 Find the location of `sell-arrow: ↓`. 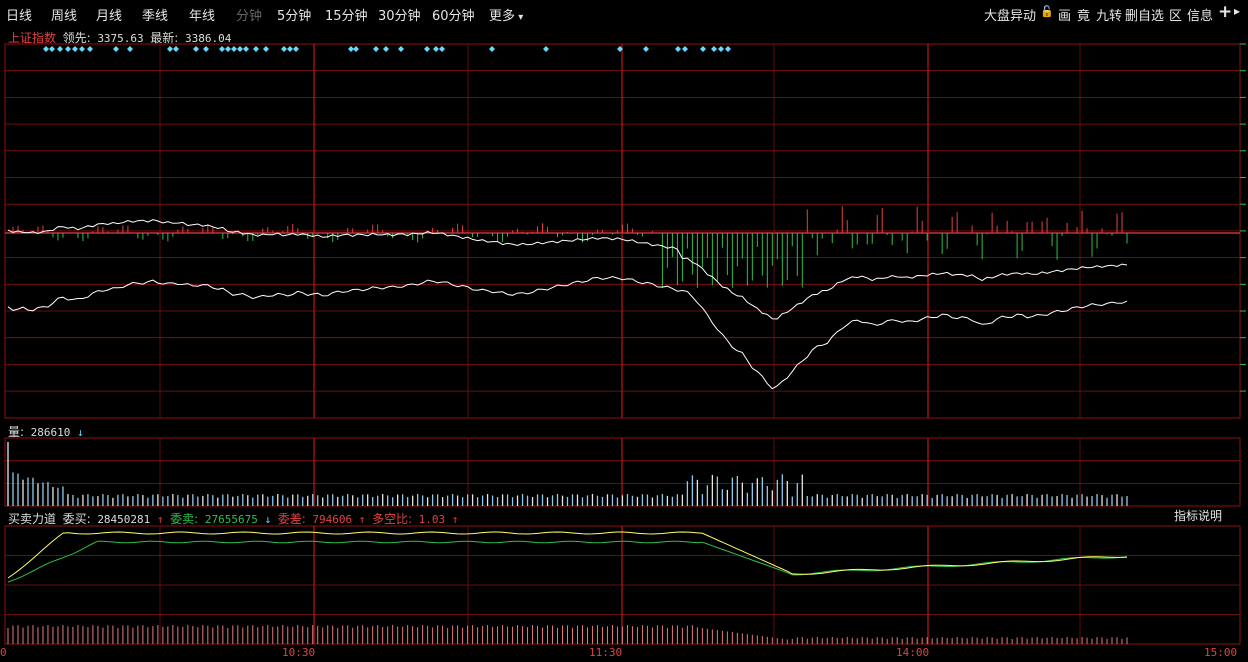

sell-arrow: ↓ is located at coordinates (268, 519).